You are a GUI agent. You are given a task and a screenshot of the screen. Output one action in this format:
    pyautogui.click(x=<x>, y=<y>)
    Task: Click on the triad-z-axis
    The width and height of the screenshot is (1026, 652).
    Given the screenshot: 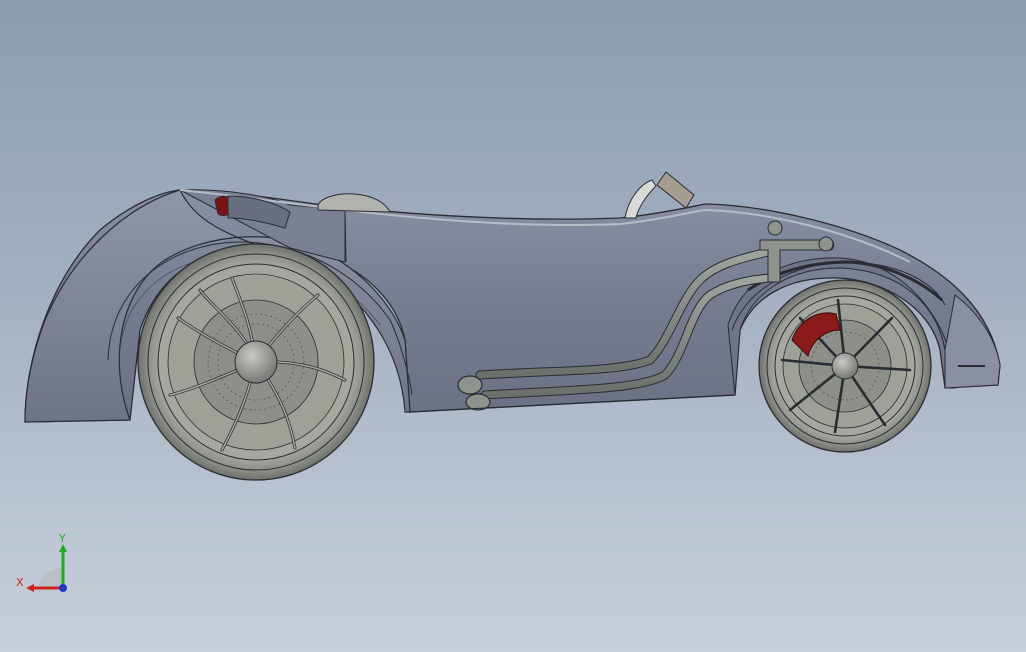 What is the action you would take?
    pyautogui.click(x=63, y=588)
    